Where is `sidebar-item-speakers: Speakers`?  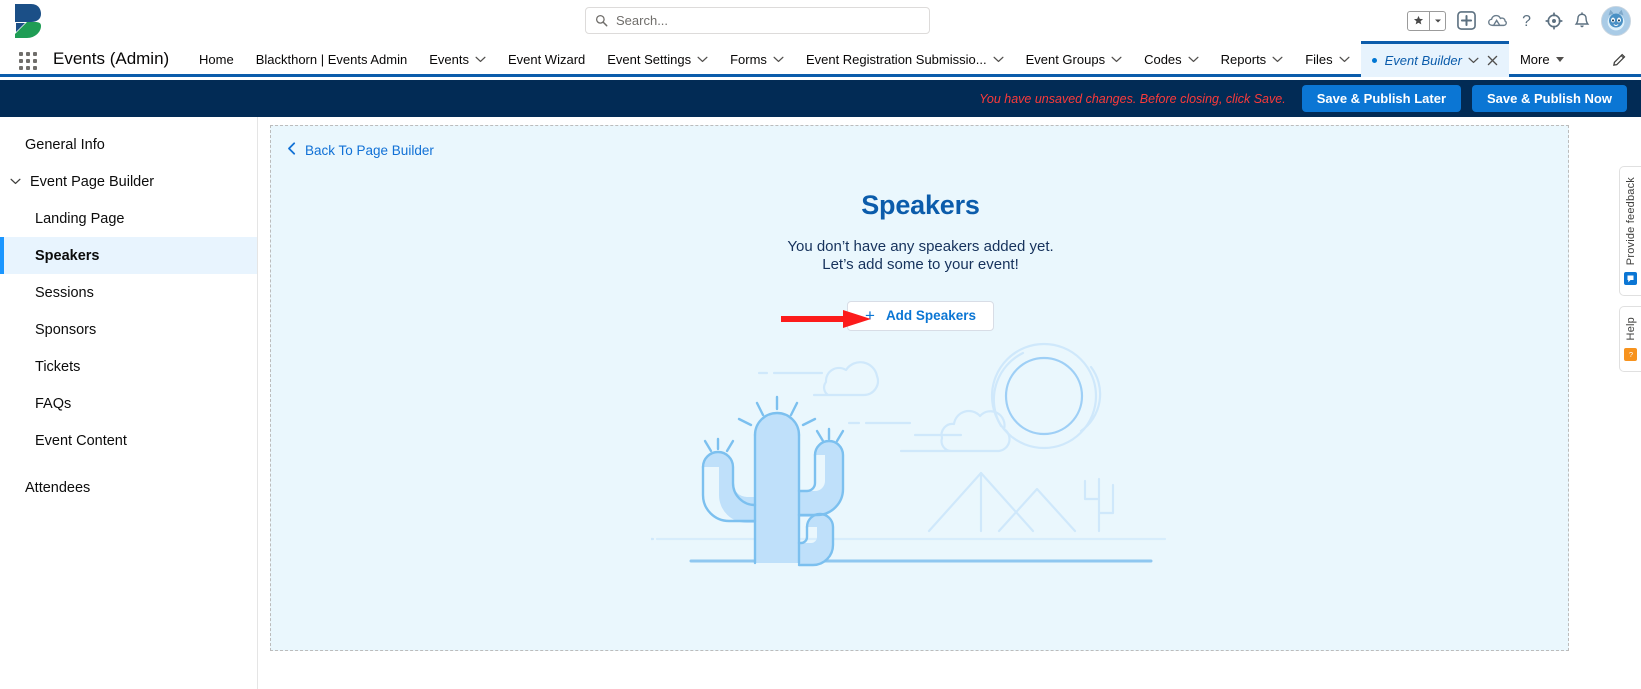 sidebar-item-speakers: Speakers is located at coordinates (128, 255).